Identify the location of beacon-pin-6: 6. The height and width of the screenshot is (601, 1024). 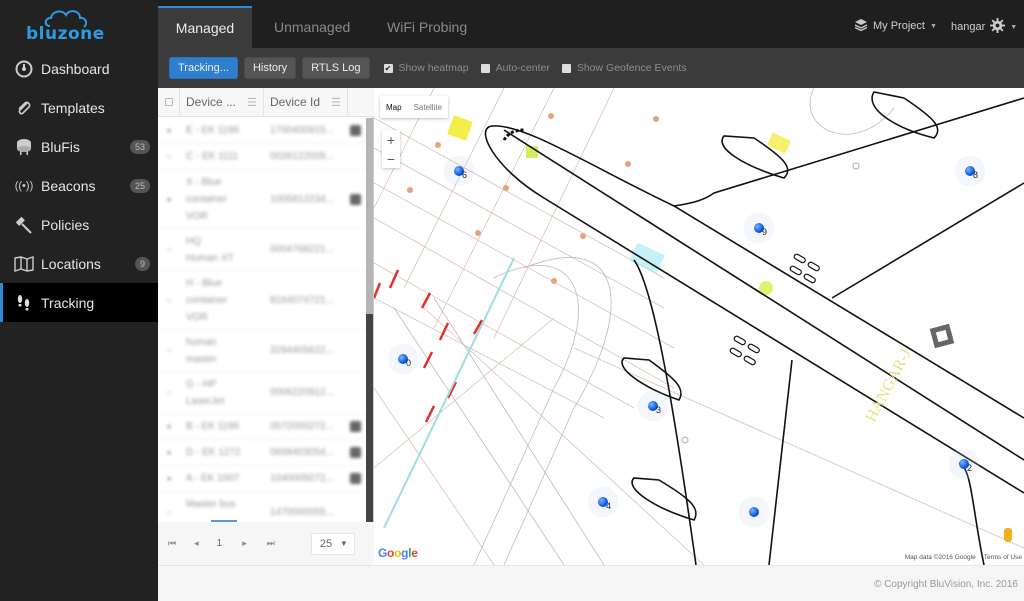
(460, 173).